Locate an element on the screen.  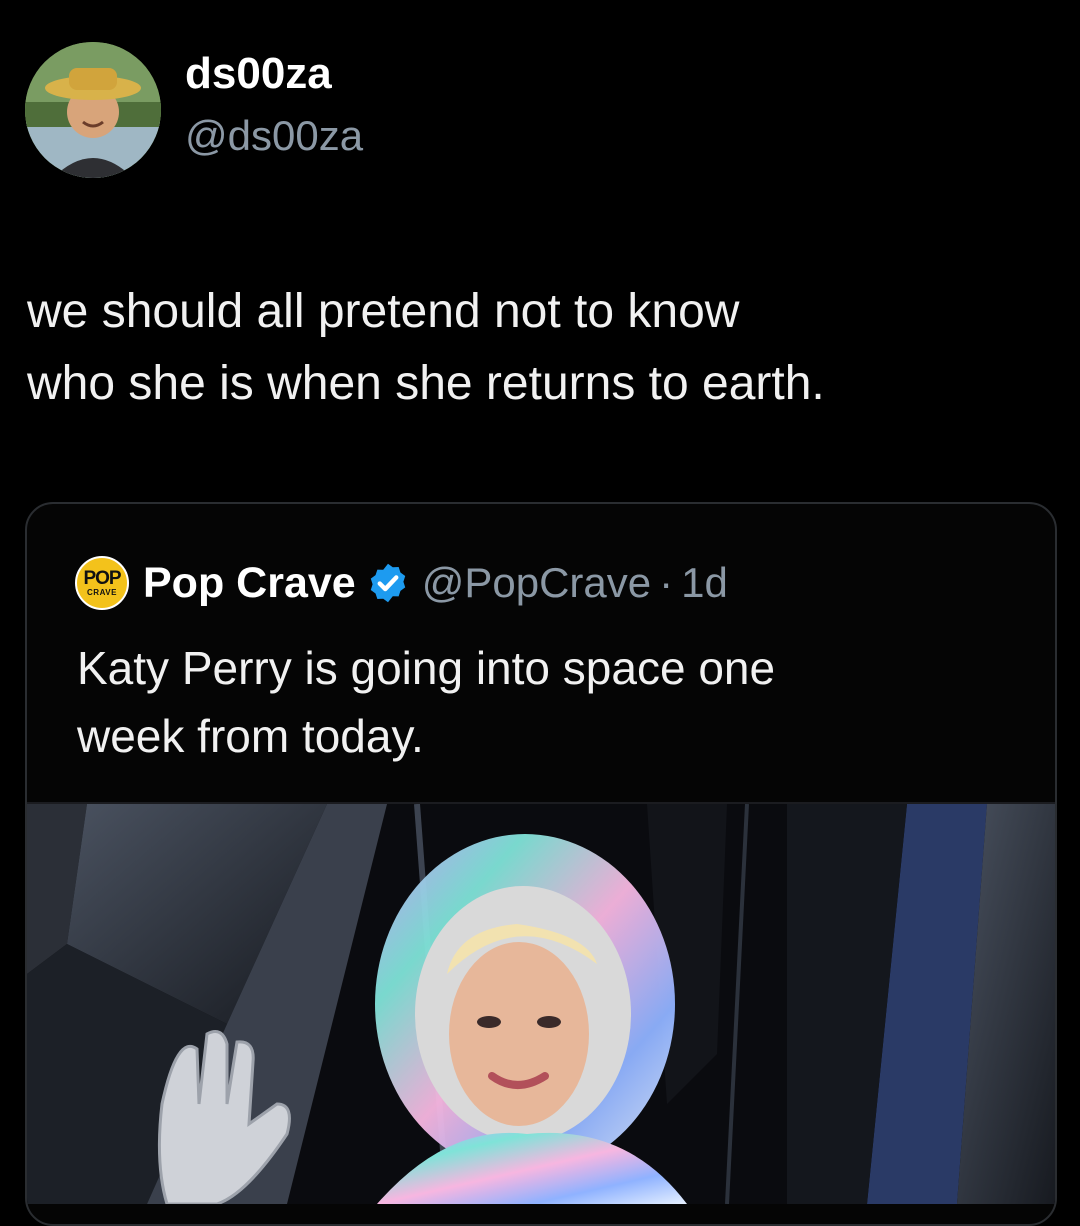
quoted-header: POP CRAVE Pop Crave @PopCrave · 1d is located at coordinates (401, 583).